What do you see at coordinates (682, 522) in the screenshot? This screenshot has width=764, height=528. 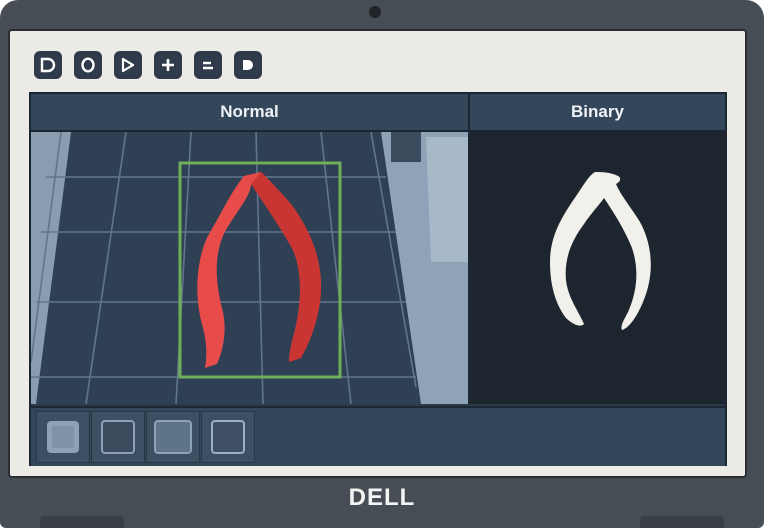 I see `right-hinge` at bounding box center [682, 522].